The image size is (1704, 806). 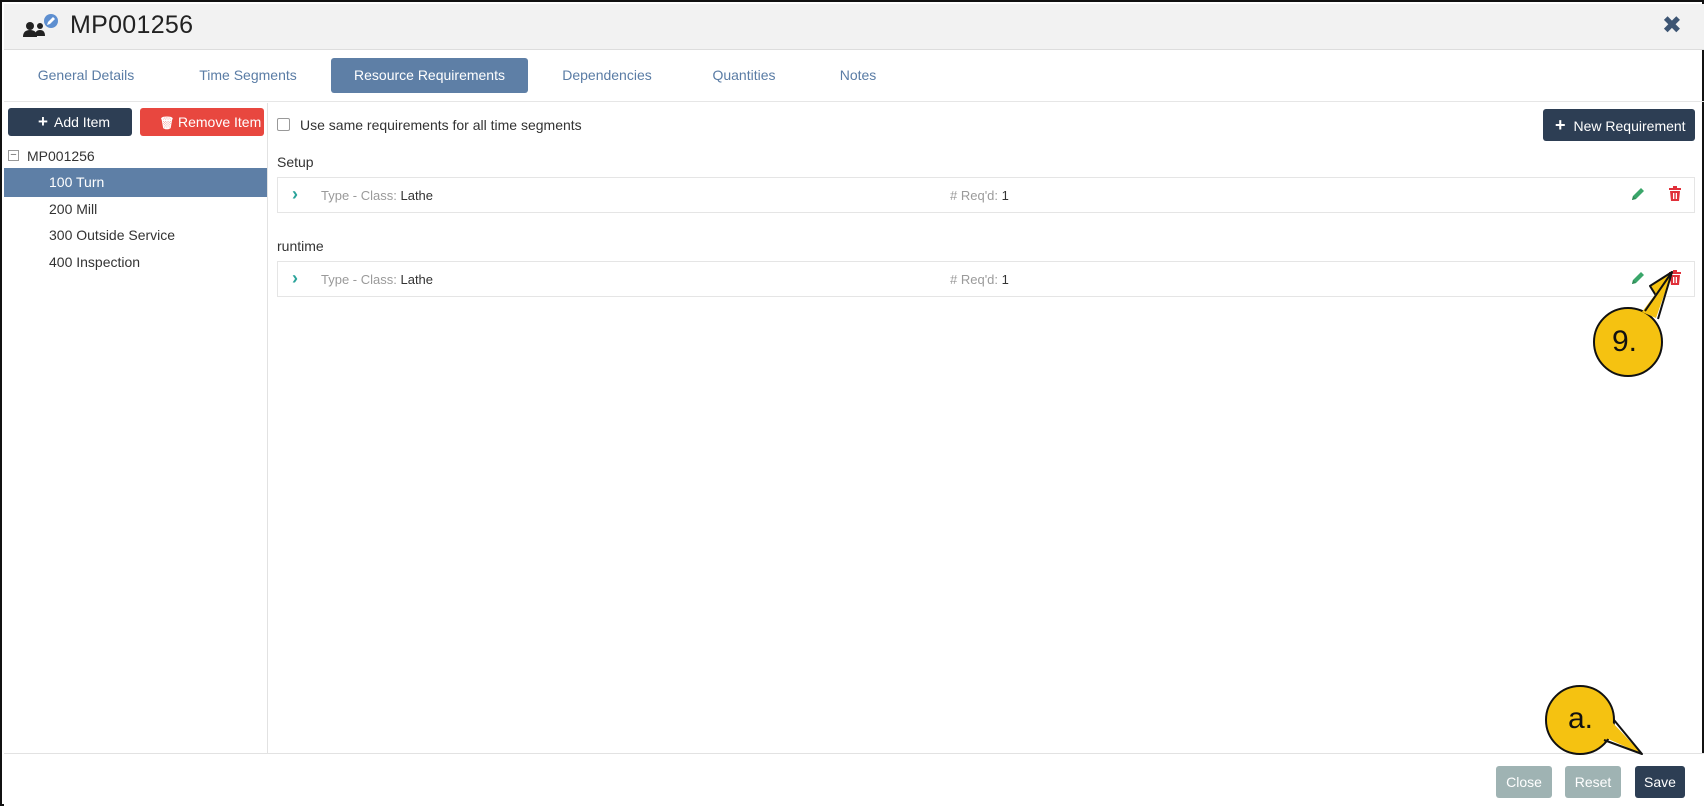 I want to click on tree-item-300-outside-service: 300 Outside Service, so click(x=135, y=235).